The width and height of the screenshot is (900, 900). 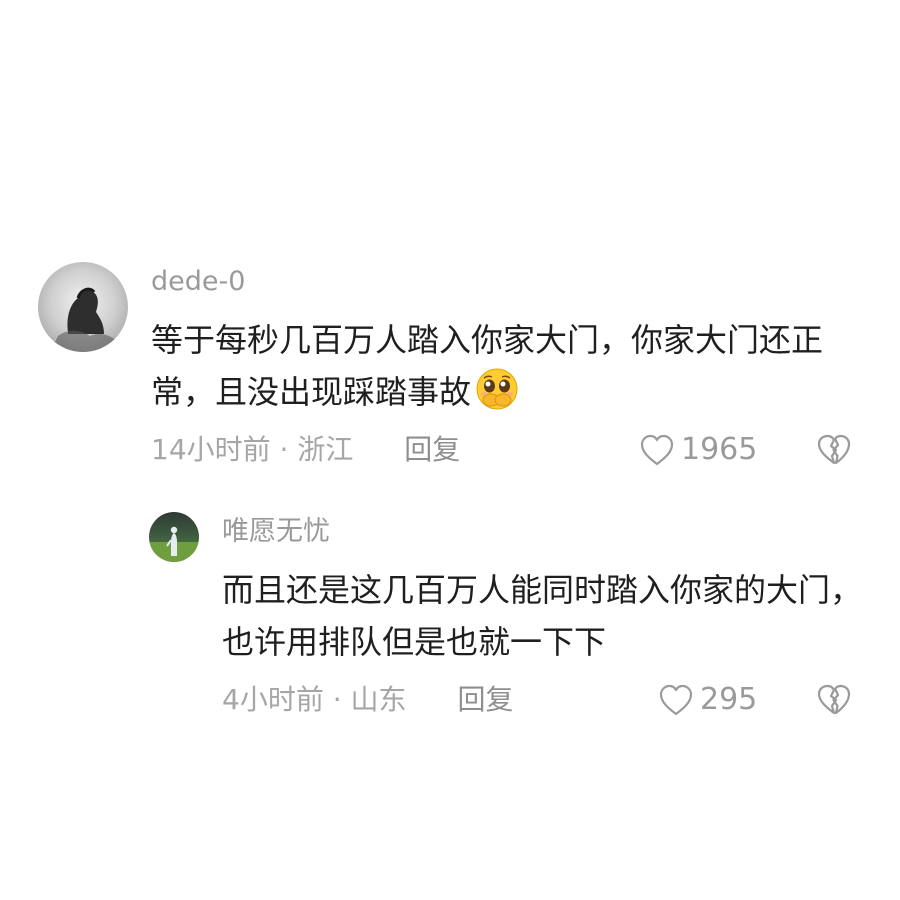 I want to click on comment-text: 而且还是这几百万人能同时踏入你家的大门，也许用排队但是也就一下下, so click(x=542, y=616).